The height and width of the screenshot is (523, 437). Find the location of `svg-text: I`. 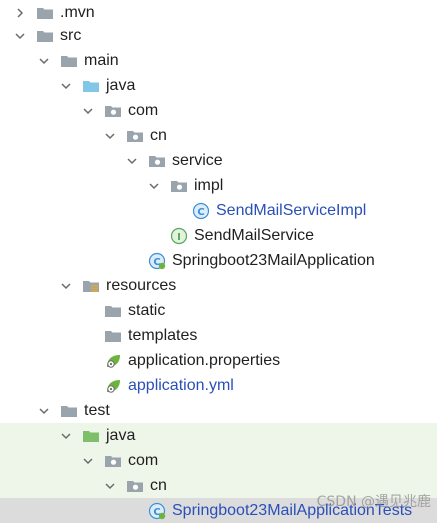

svg-text: I is located at coordinates (179, 237).